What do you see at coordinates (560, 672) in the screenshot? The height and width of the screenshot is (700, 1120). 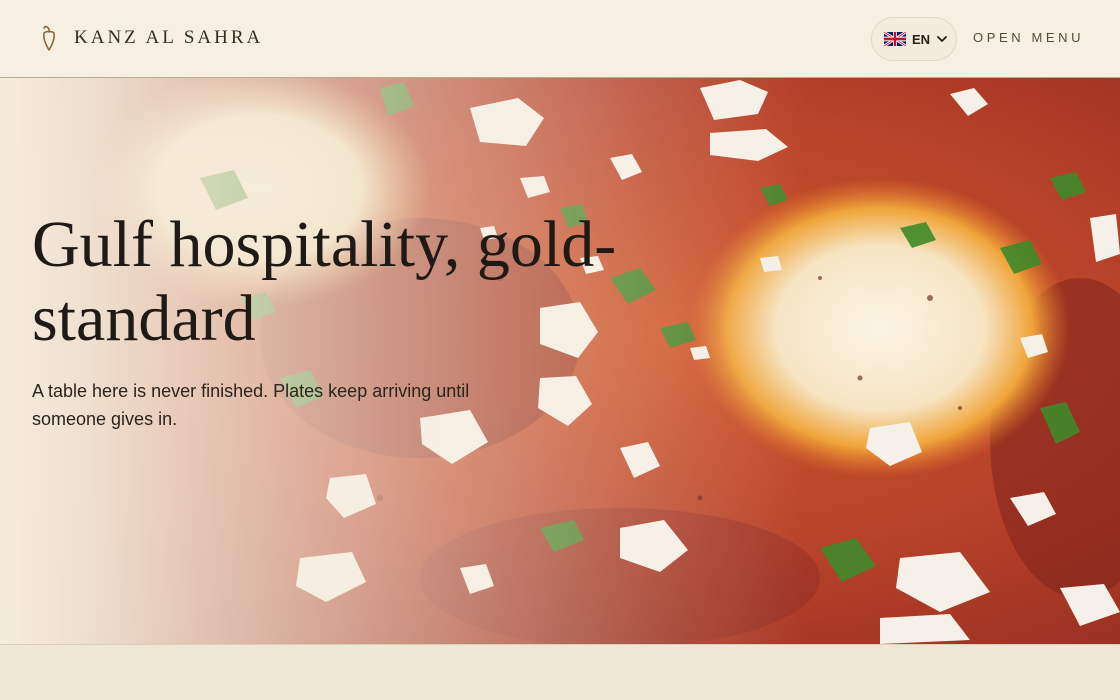 I see `content-section-start` at bounding box center [560, 672].